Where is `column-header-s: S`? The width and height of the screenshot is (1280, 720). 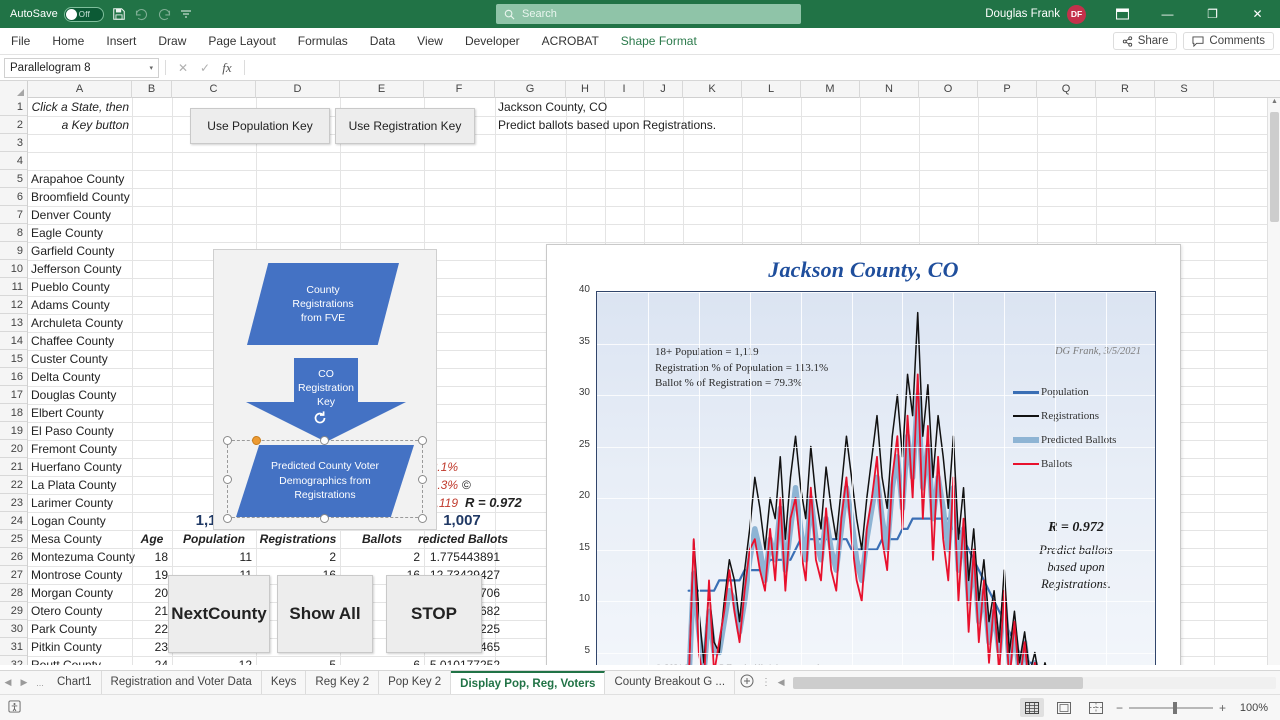 column-header-s: S is located at coordinates (1184, 89).